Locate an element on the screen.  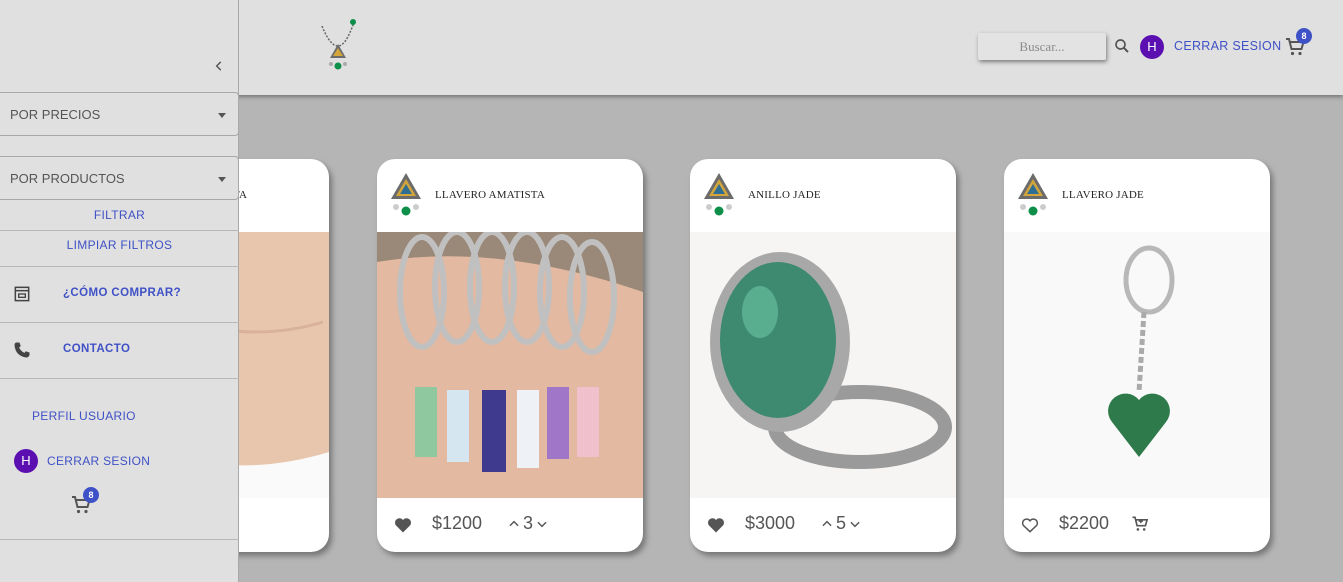
product-price: $1200 is located at coordinates (457, 523).